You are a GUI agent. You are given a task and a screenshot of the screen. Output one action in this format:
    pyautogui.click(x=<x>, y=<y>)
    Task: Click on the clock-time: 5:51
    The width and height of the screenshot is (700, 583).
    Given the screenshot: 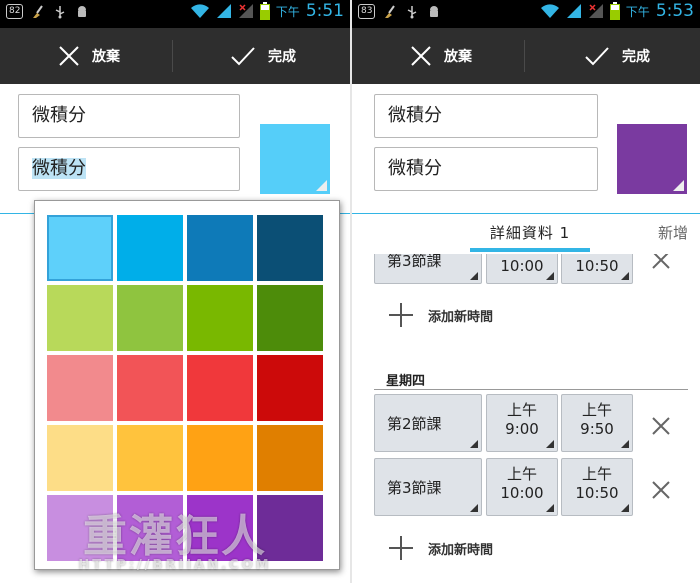 What is the action you would take?
    pyautogui.click(x=324, y=11)
    